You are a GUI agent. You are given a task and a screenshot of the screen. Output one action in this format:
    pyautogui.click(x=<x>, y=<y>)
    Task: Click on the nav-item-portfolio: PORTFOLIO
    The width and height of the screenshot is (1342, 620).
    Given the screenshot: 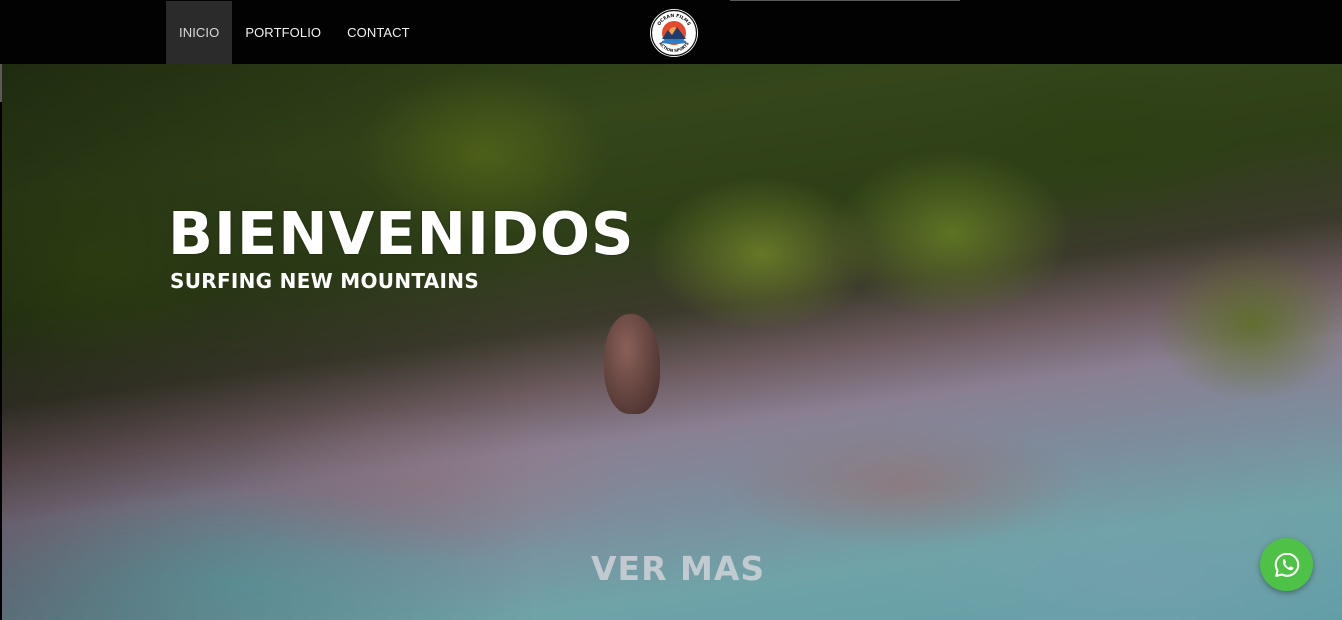 What is the action you would take?
    pyautogui.click(x=283, y=32)
    